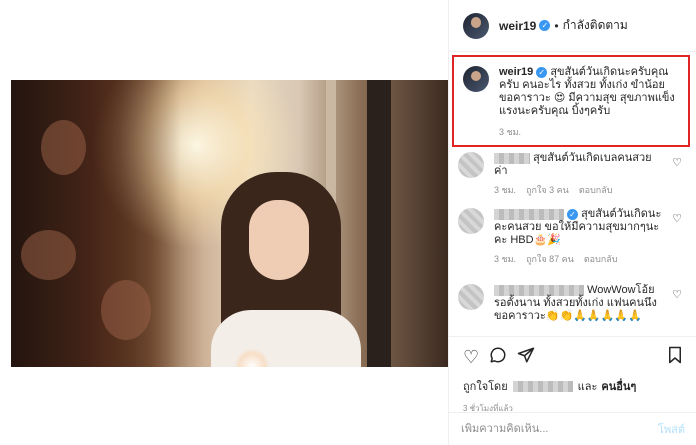  Describe the element at coordinates (618, 386) in the screenshot. I see `liked-by-others: คนอื่นๆ` at that location.